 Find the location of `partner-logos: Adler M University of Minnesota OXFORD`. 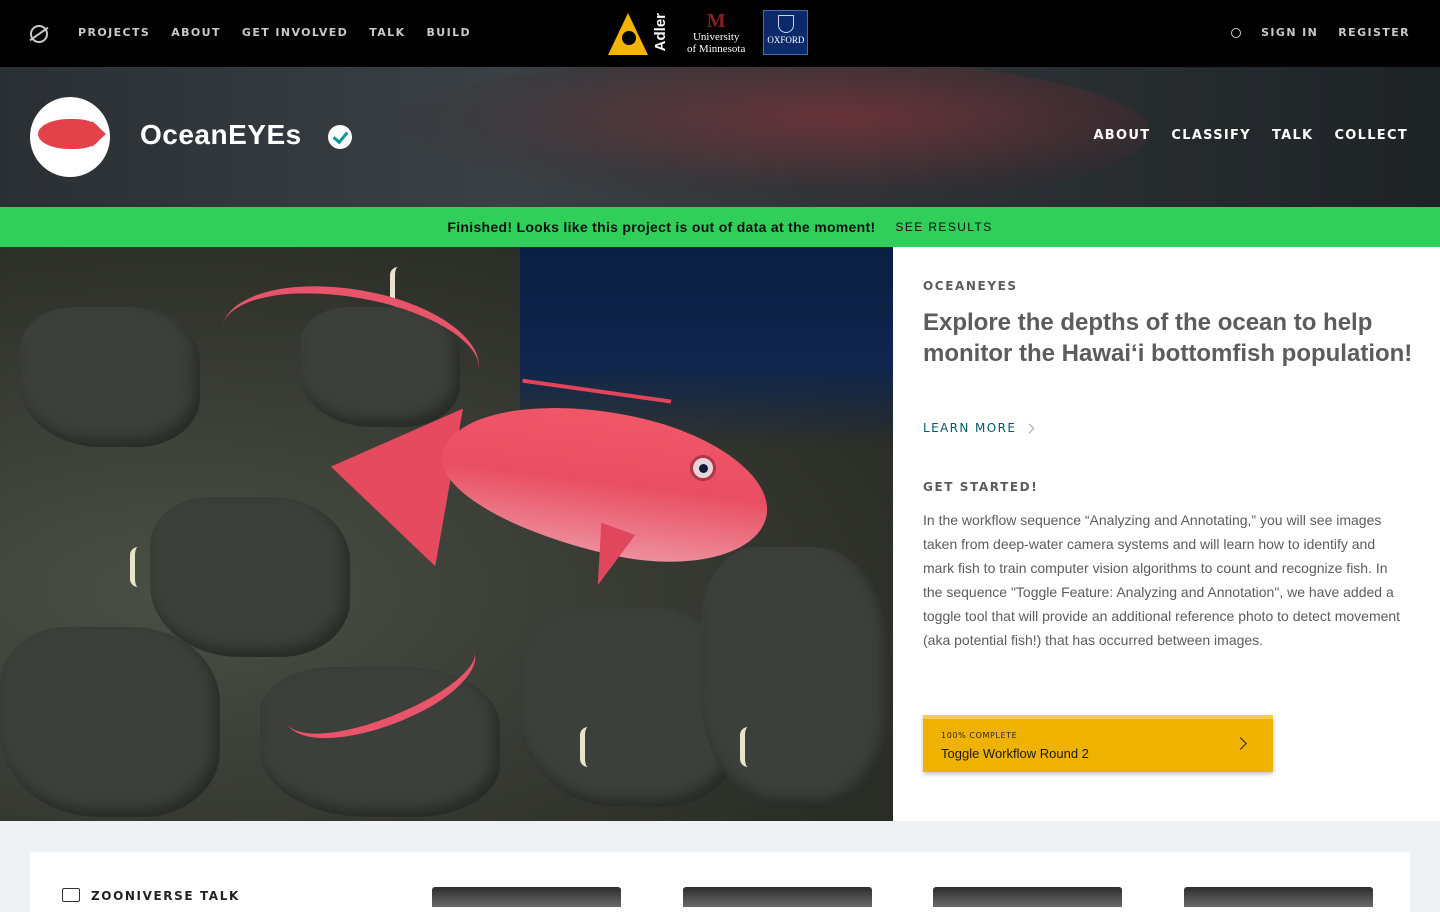

partner-logos: Adler M University of Minnesota OXFORD is located at coordinates (708, 32).